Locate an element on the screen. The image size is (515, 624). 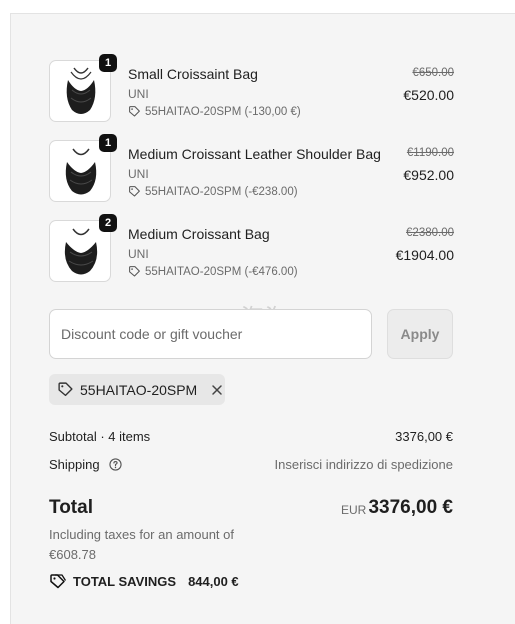
line-discount: 55HAITAO-20SPM (-€476.00) is located at coordinates (213, 271).